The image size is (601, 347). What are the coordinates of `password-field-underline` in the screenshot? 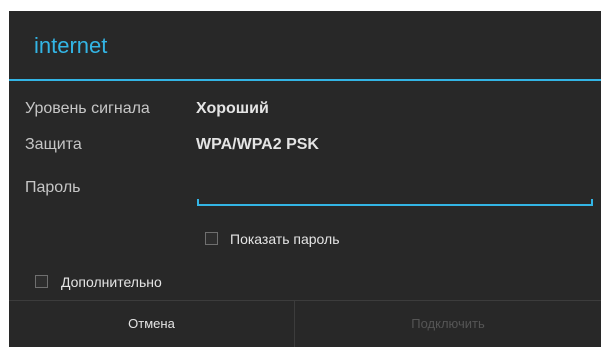 It's located at (395, 205).